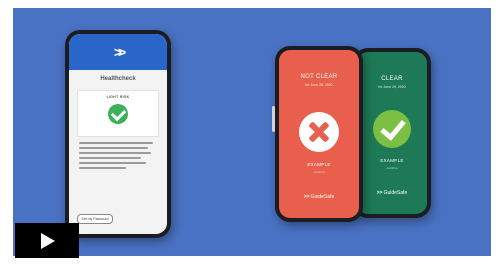 This screenshot has height=265, width=500. What do you see at coordinates (95, 219) in the screenshot?
I see `set-password-button: Set my Password` at bounding box center [95, 219].